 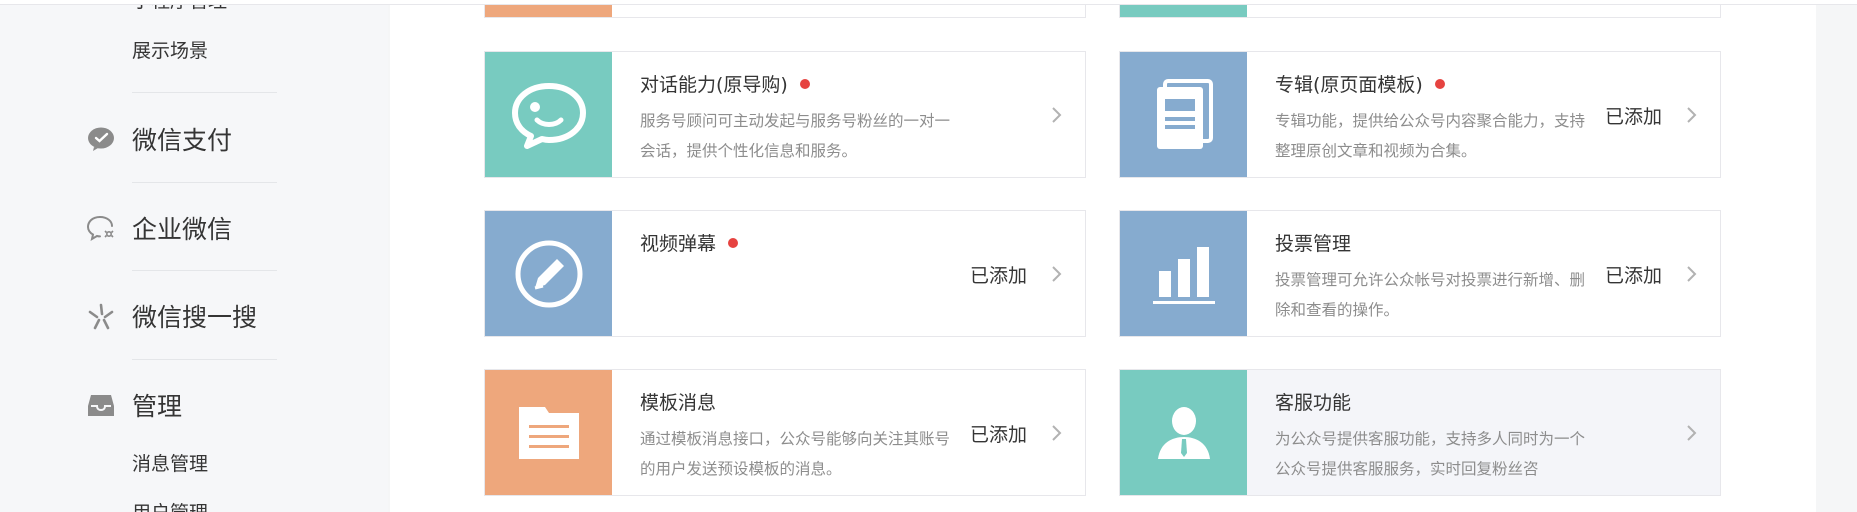 What do you see at coordinates (170, 462) in the screenshot?
I see `sidebar-item-msg-manage: 消息管理` at bounding box center [170, 462].